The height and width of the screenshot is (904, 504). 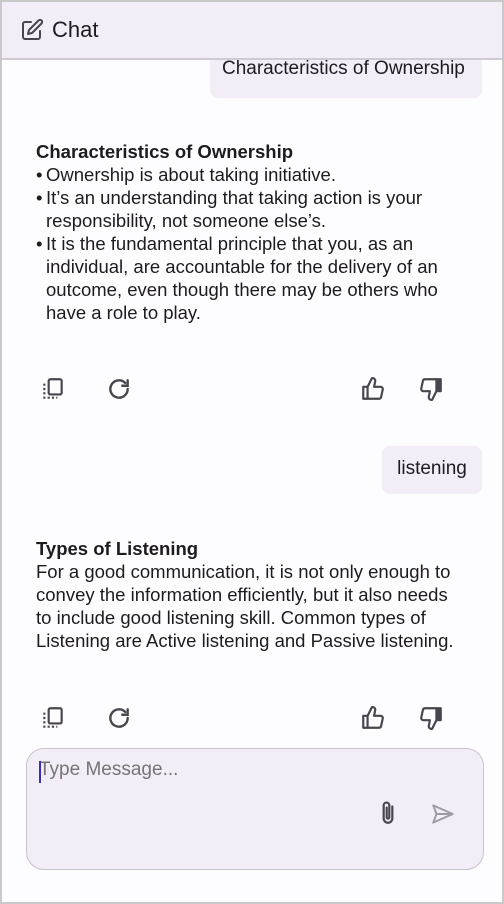 I want to click on message-composer, so click(x=255, y=809).